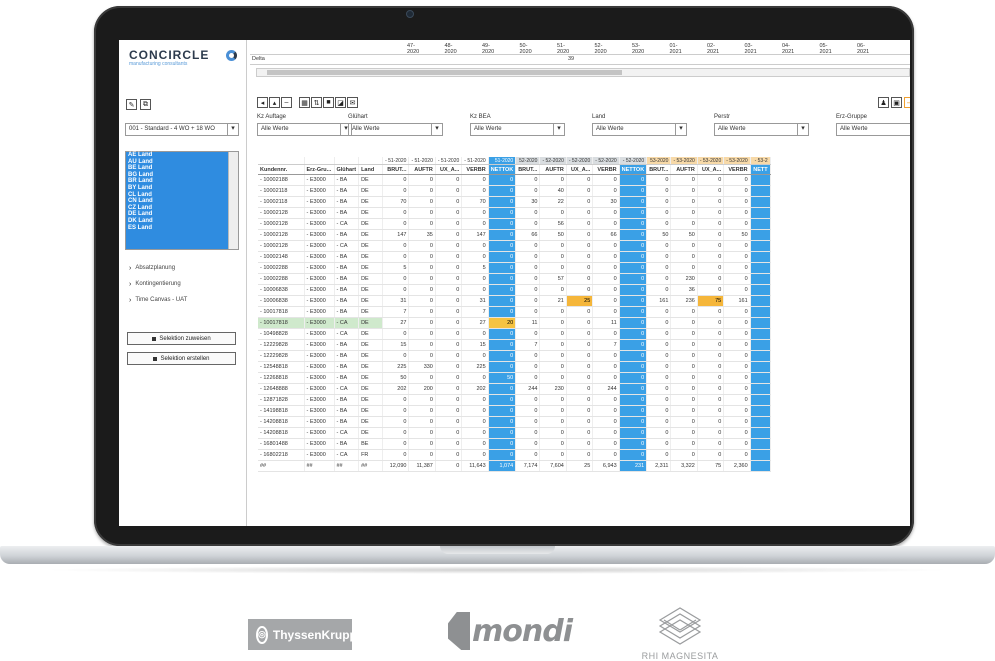  What do you see at coordinates (514, 246) in the screenshot?
I see `table-row: - 10002128- E3000- CA DE 0 0 0 0 0 0 0 0 0 0 0 0 0 0` at bounding box center [514, 246].